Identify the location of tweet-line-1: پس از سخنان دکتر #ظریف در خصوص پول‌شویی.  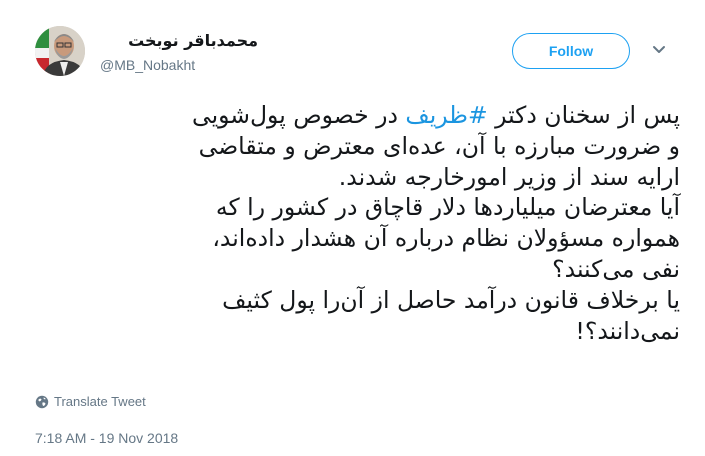
(355, 115).